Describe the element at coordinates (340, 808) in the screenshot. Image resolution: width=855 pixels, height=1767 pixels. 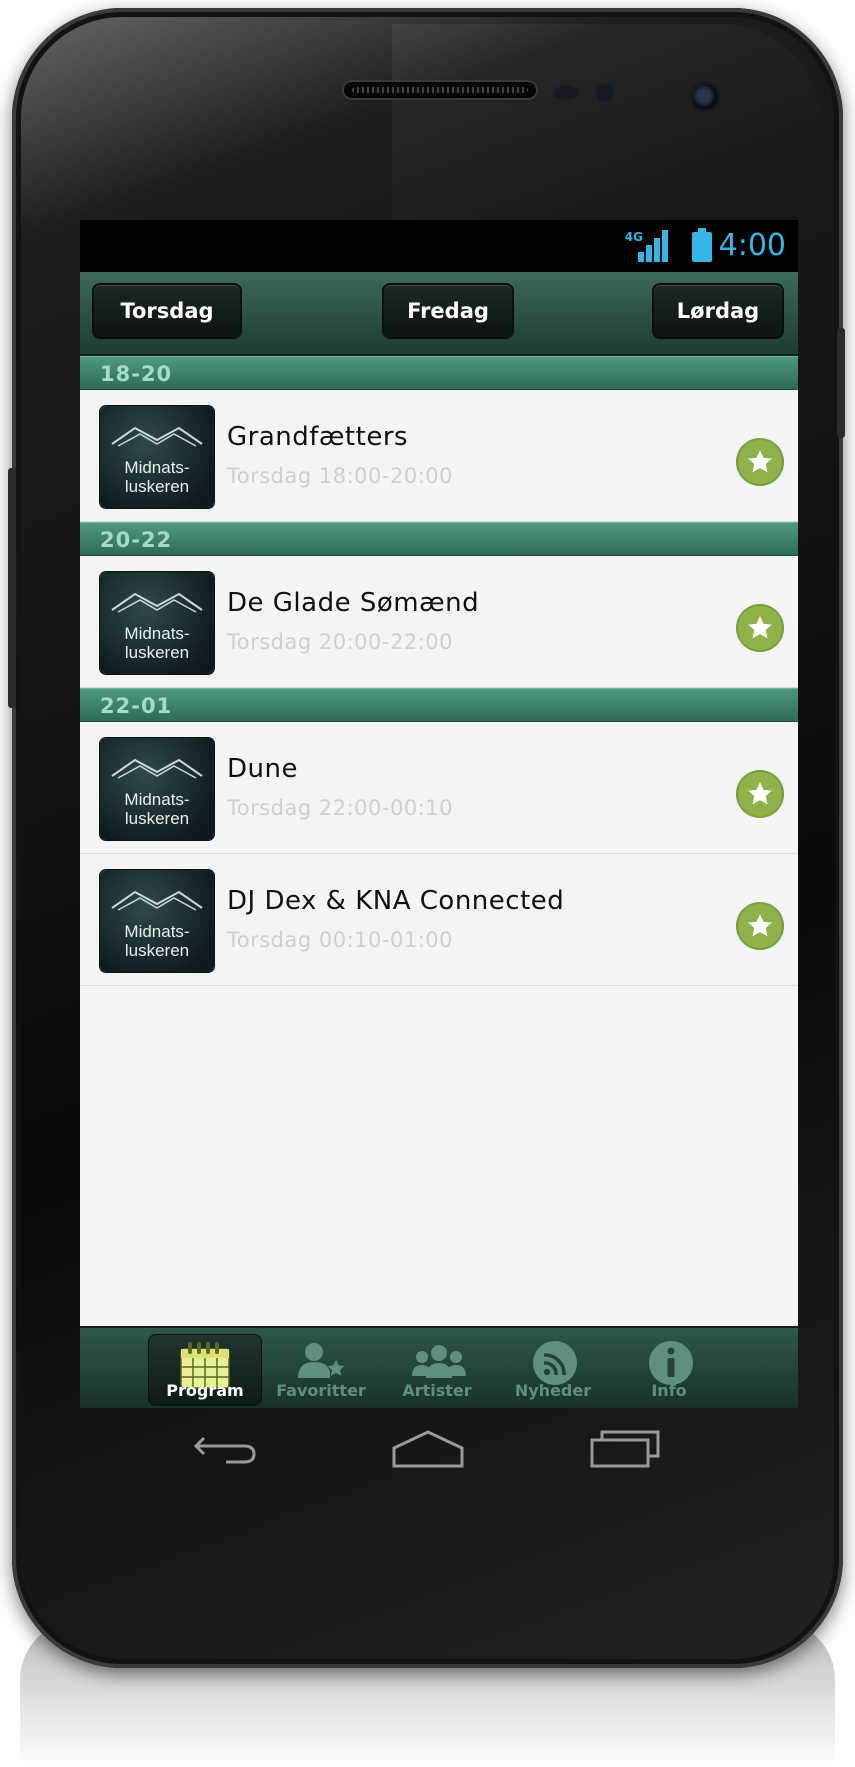
I see `event-time: Torsdag 22:00-00:10` at that location.